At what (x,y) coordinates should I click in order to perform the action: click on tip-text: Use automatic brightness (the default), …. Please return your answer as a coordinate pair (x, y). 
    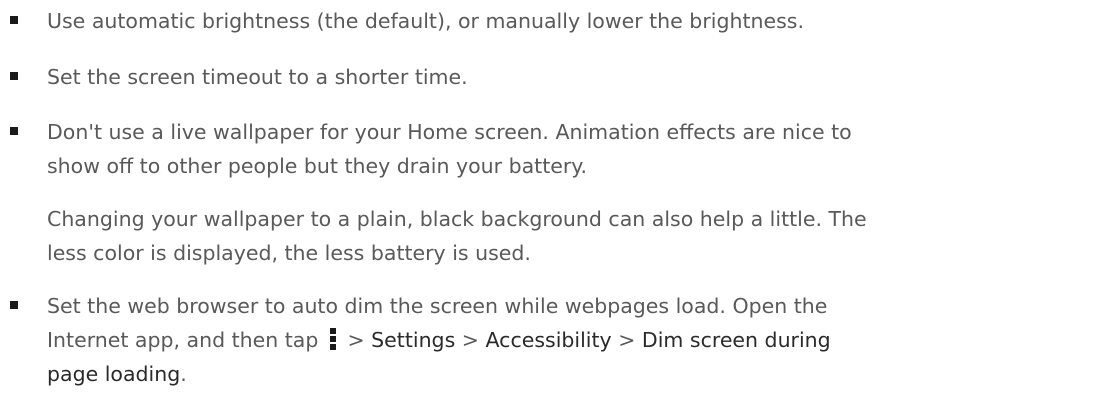
    Looking at the image, I should click on (425, 21).